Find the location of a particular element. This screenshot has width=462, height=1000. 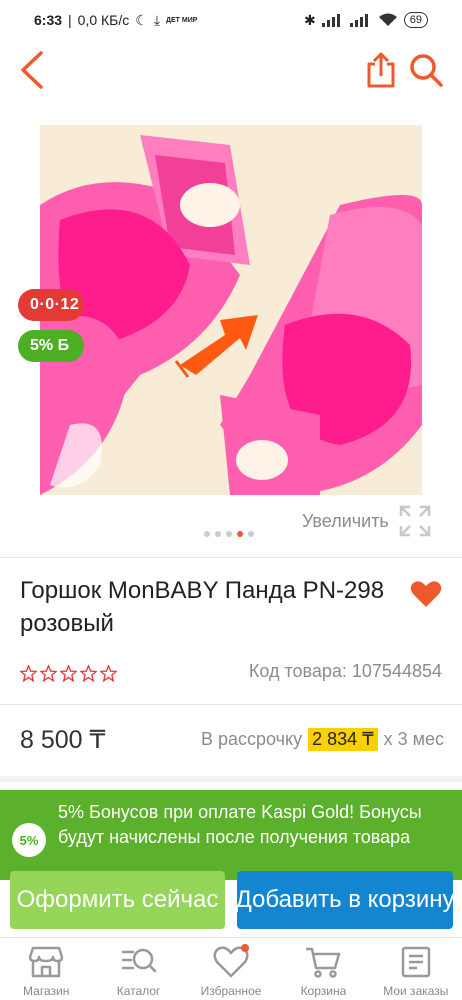

share-icon is located at coordinates (381, 70).